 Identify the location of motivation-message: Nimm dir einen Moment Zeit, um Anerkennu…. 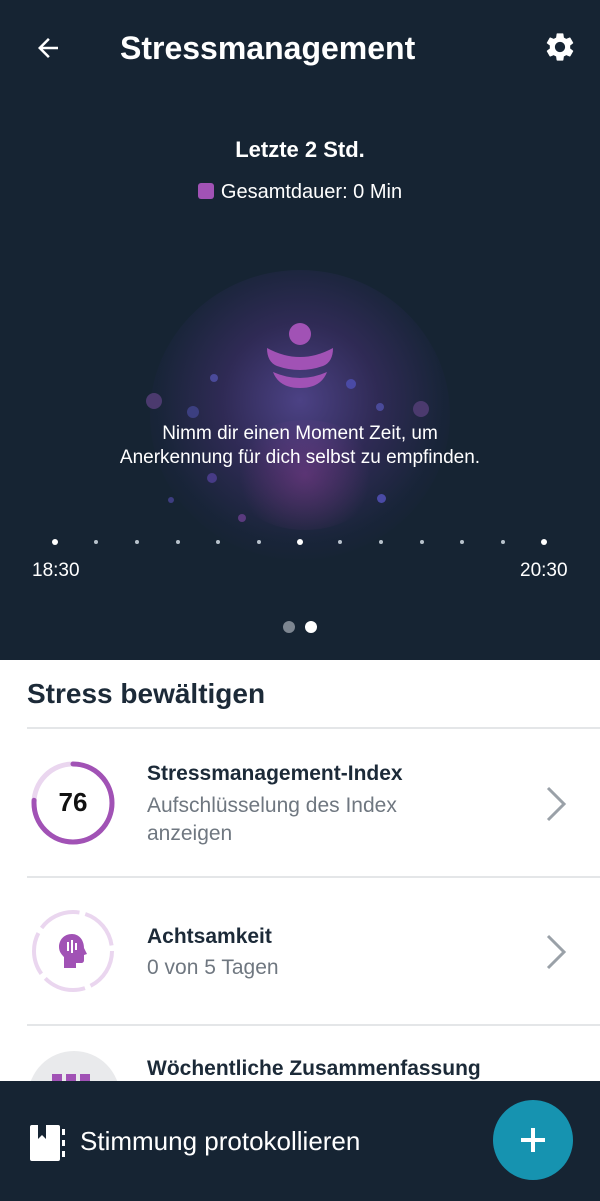
(300, 446).